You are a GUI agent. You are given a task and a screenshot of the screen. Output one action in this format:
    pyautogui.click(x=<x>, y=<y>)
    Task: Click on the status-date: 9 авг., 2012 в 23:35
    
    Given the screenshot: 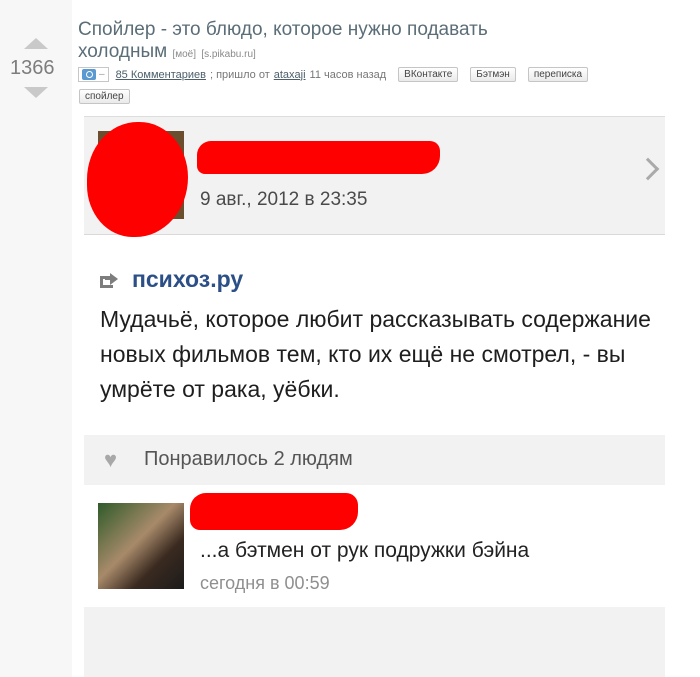 What is the action you would take?
    pyautogui.click(x=284, y=199)
    